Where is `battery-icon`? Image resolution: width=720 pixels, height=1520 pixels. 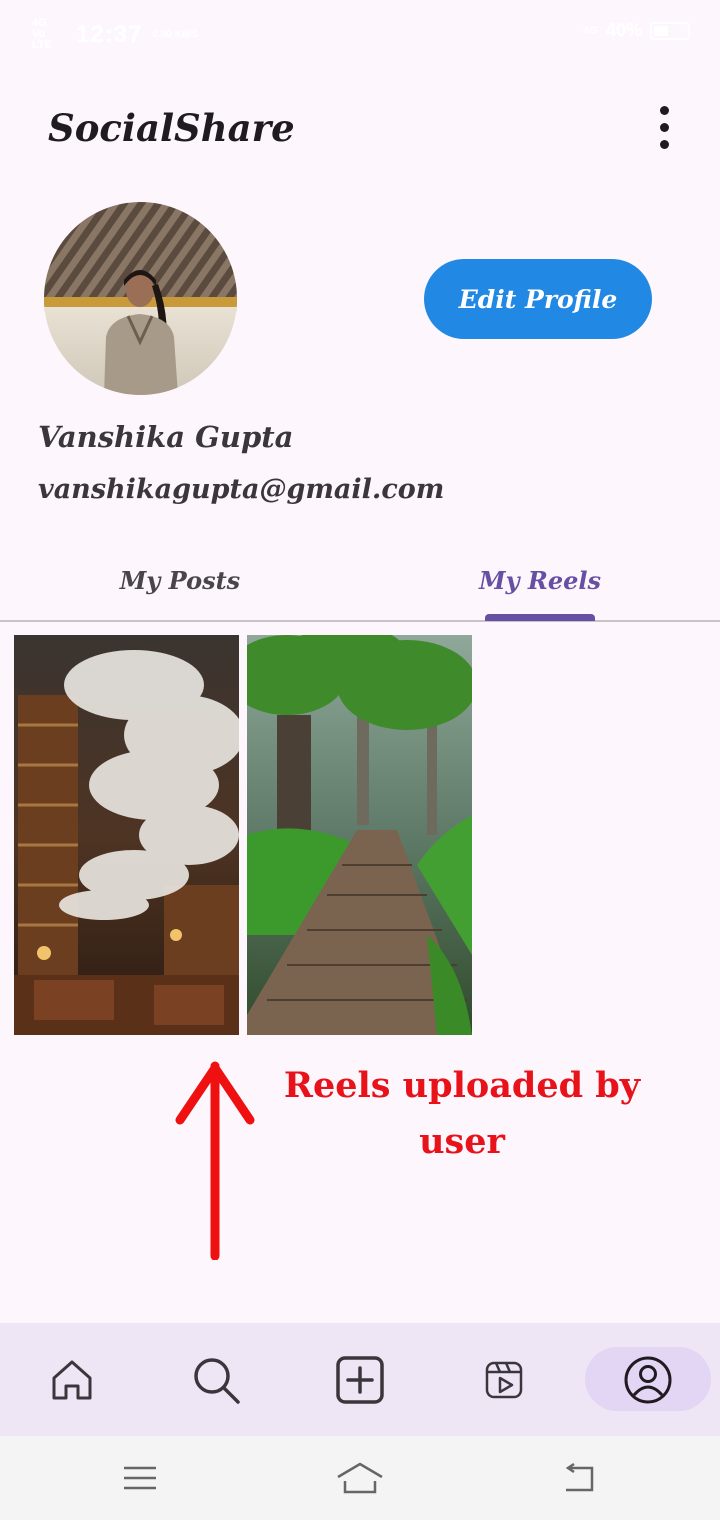
battery-icon is located at coordinates (670, 30).